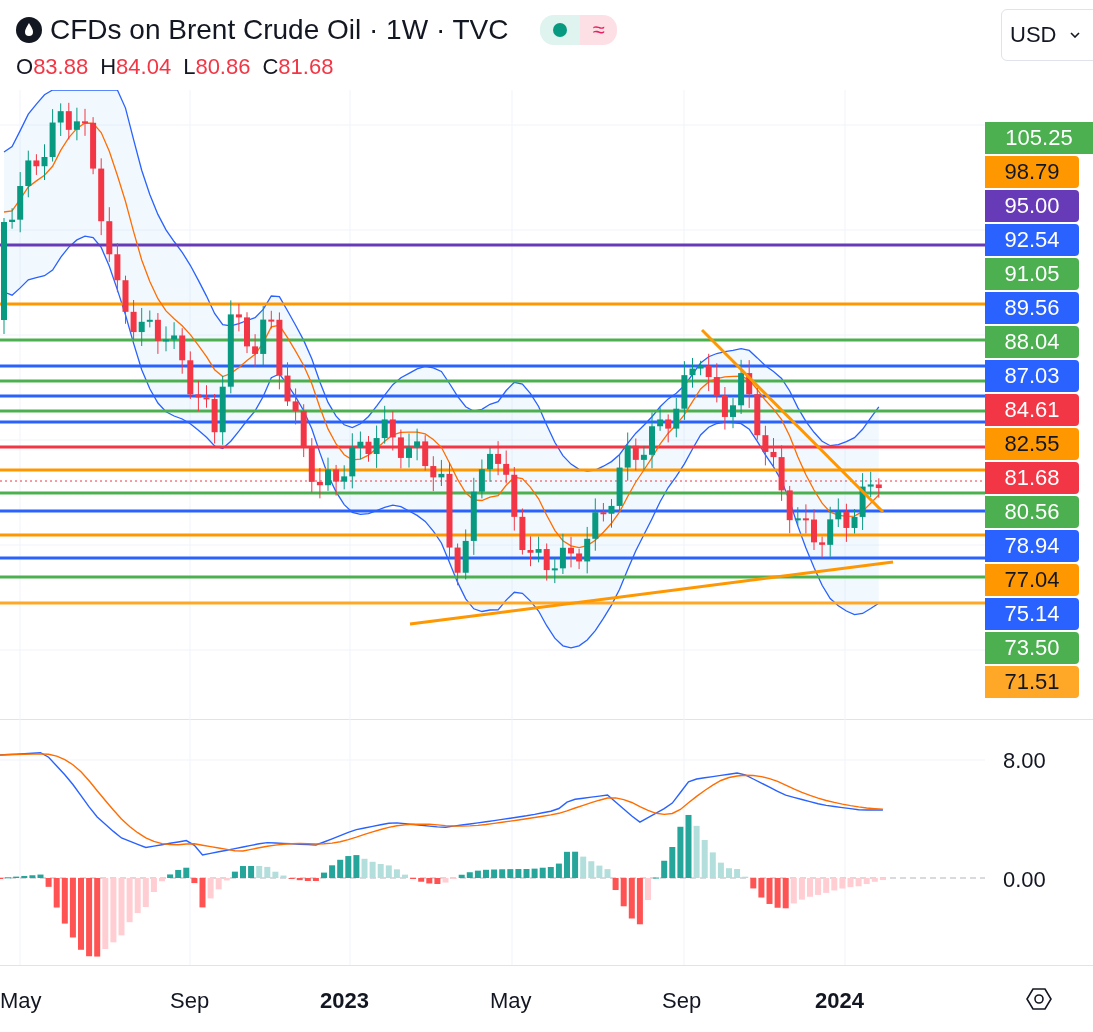 The height and width of the screenshot is (1032, 1093). I want to click on price-label: 92.54, so click(1032, 240).